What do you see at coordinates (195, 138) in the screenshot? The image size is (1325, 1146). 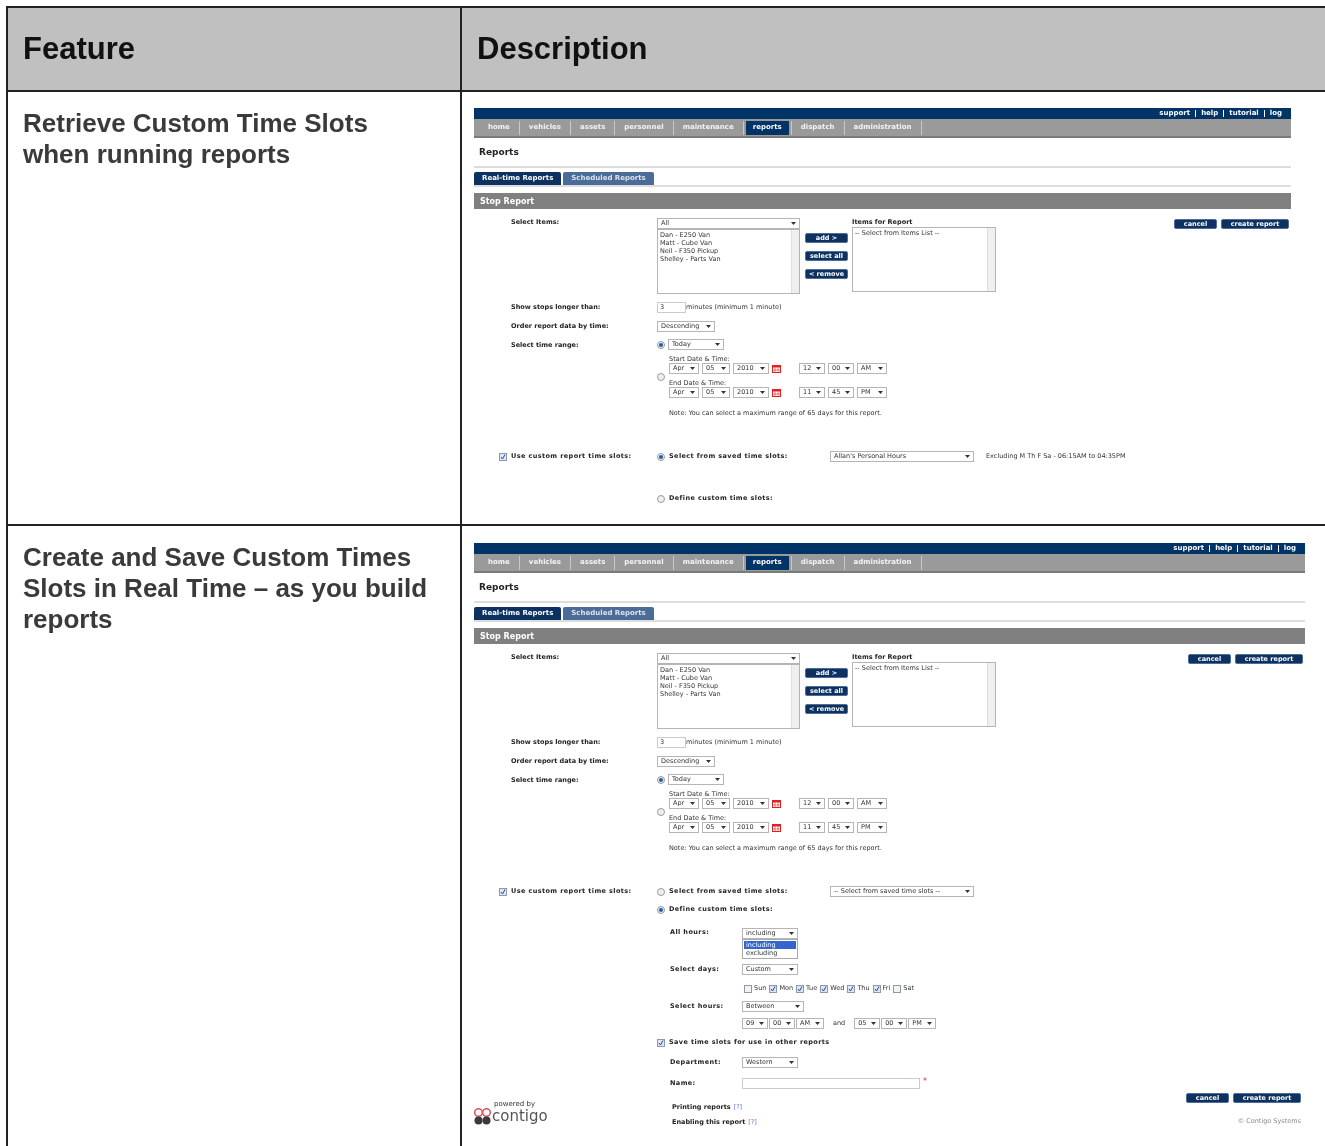 I see `feature-text: Retrieve Custom Time Slots when running reports` at bounding box center [195, 138].